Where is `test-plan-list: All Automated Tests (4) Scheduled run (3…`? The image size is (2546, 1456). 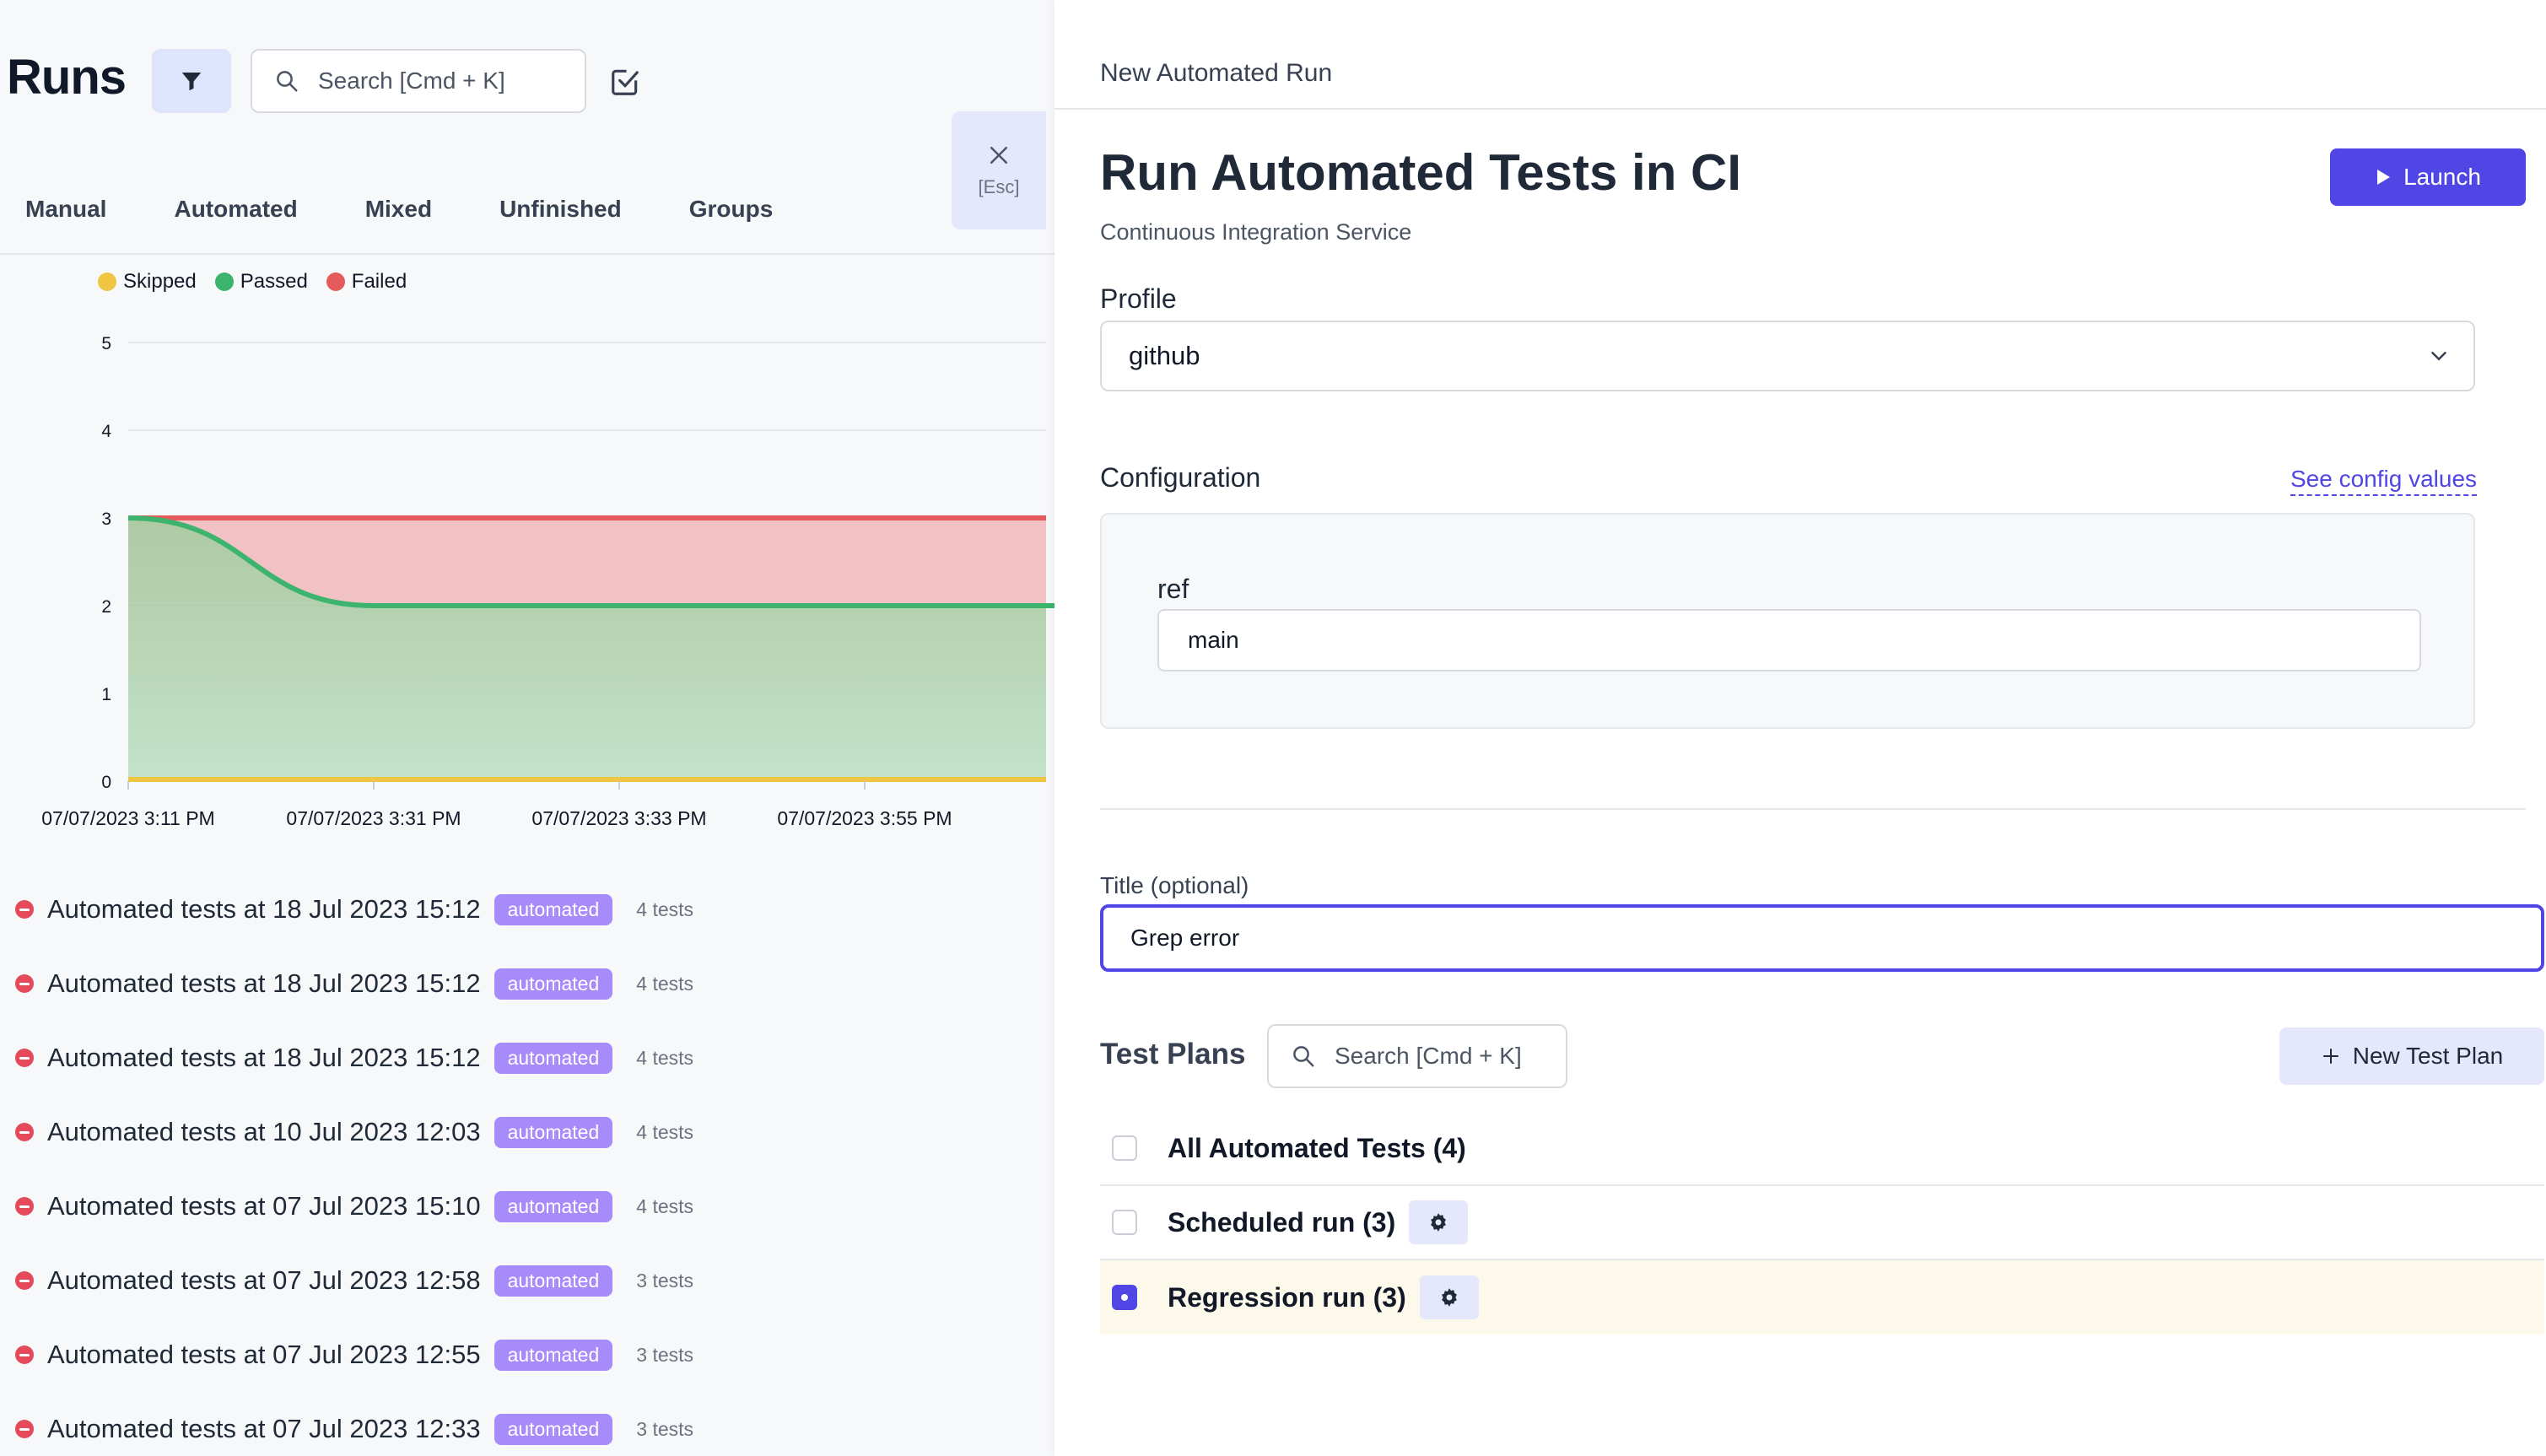
test-plan-list: All Automated Tests (4) Scheduled run (3… is located at coordinates (1822, 1224).